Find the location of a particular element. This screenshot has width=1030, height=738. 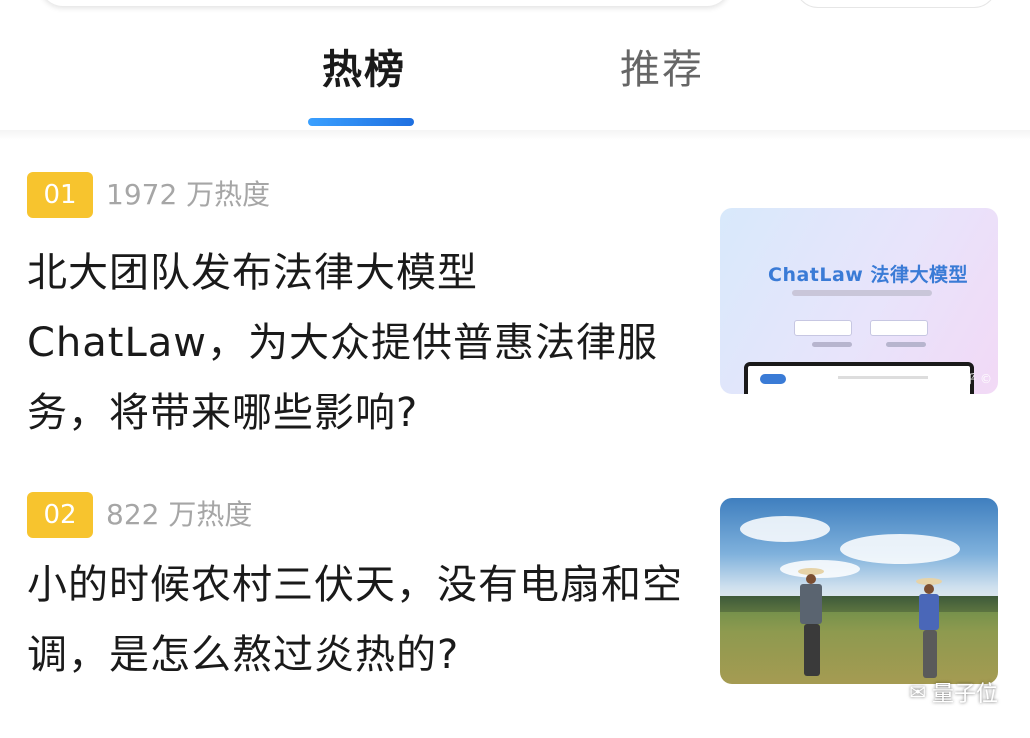

rank-badge: 02 is located at coordinates (60, 515).